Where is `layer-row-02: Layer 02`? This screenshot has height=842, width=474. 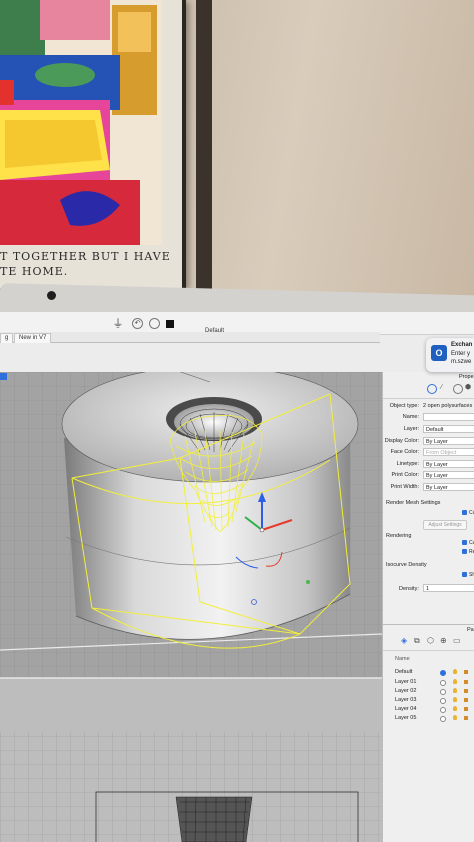
layer-row-02: Layer 02 is located at coordinates (405, 691).